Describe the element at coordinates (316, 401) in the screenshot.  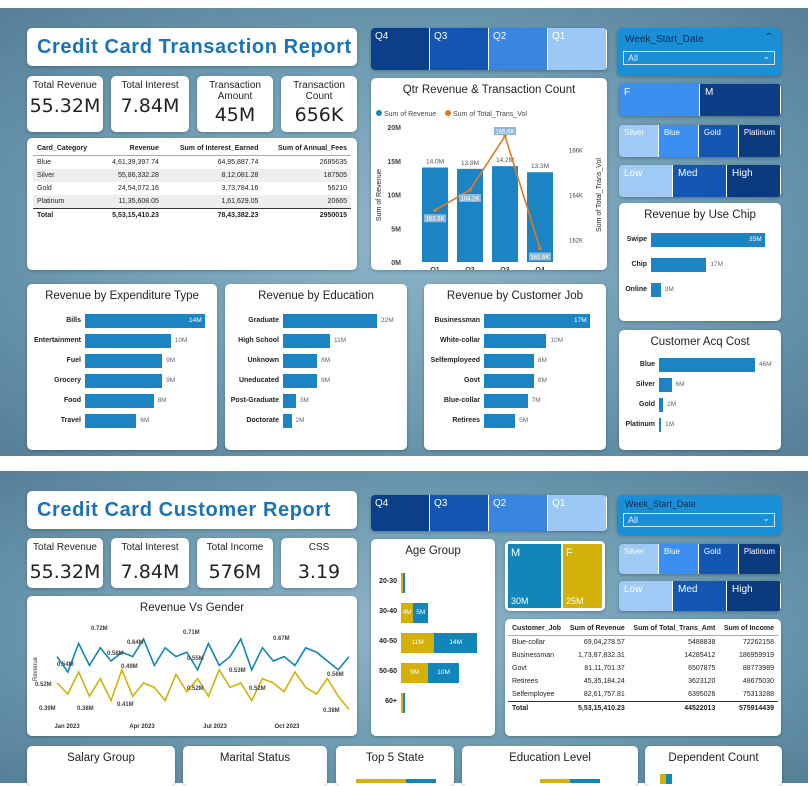
I see `bar-row: Post-Graduate 3M` at that location.